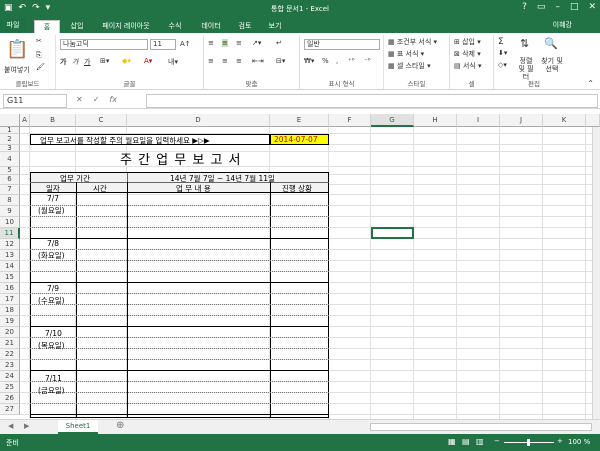 This screenshot has width=600, height=451. Describe the element at coordinates (590, 83) in the screenshot. I see `collapse-ribbon-icon: ⌃` at that location.